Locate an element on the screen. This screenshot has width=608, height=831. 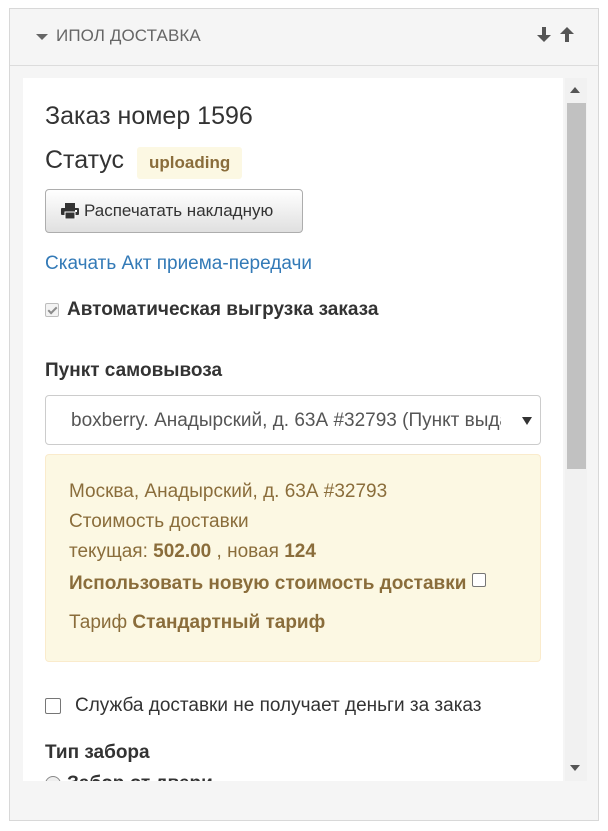
auto-upload-checkbox is located at coordinates (52, 310).